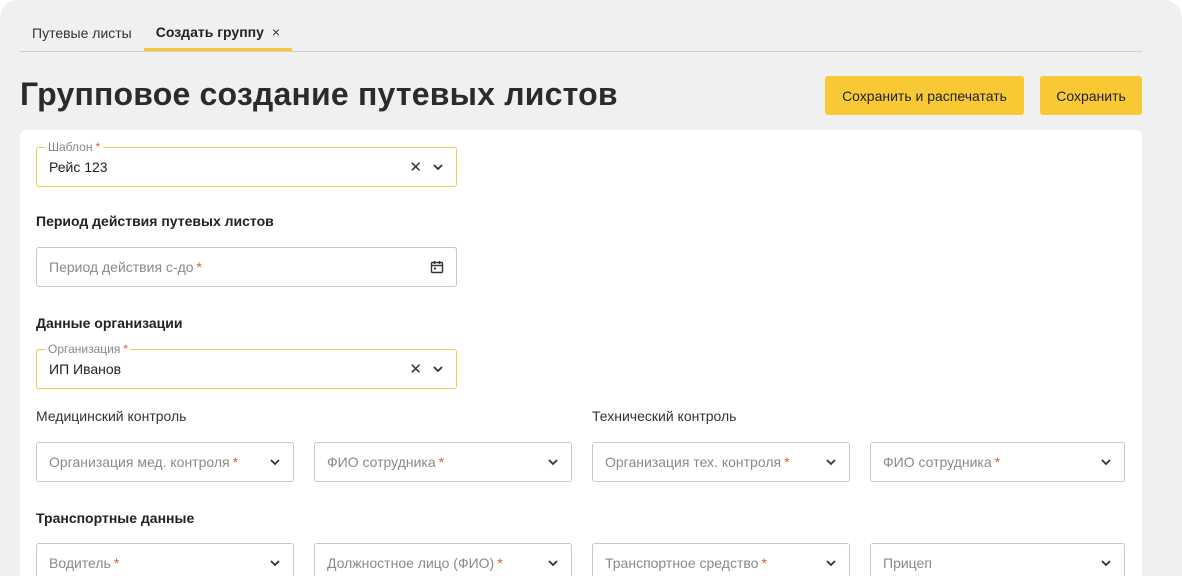  What do you see at coordinates (997, 462) in the screenshot?
I see `technical-employee-select: ФИО сотрудника *` at bounding box center [997, 462].